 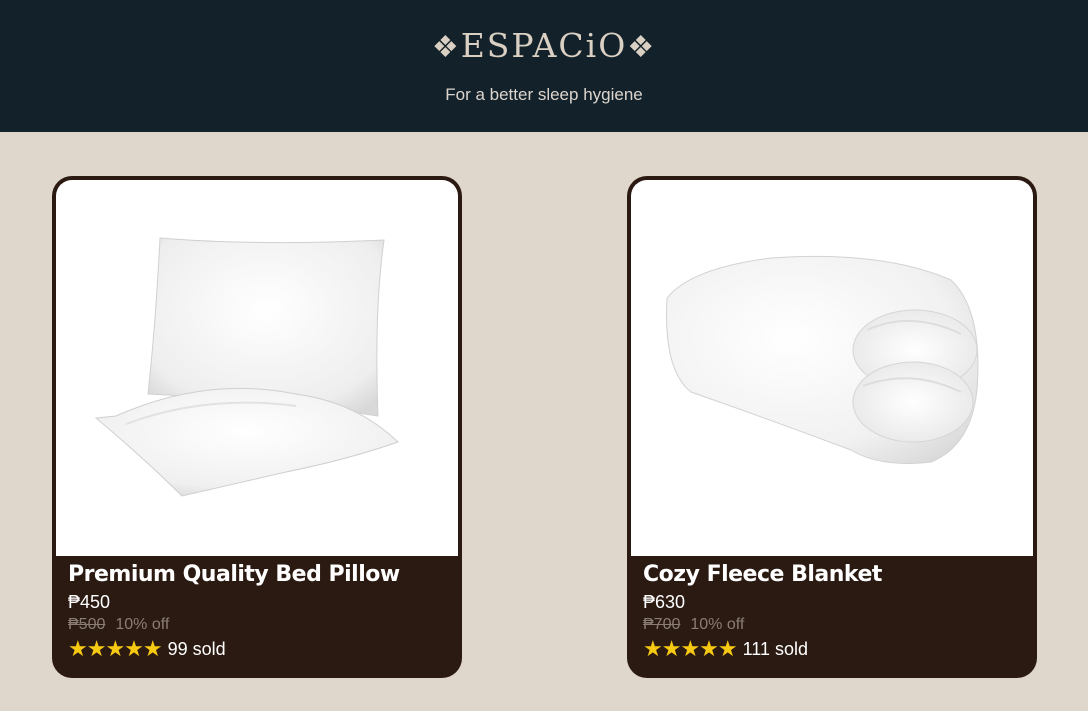 What do you see at coordinates (822, 359) in the screenshot?
I see `blanket-image` at bounding box center [822, 359].